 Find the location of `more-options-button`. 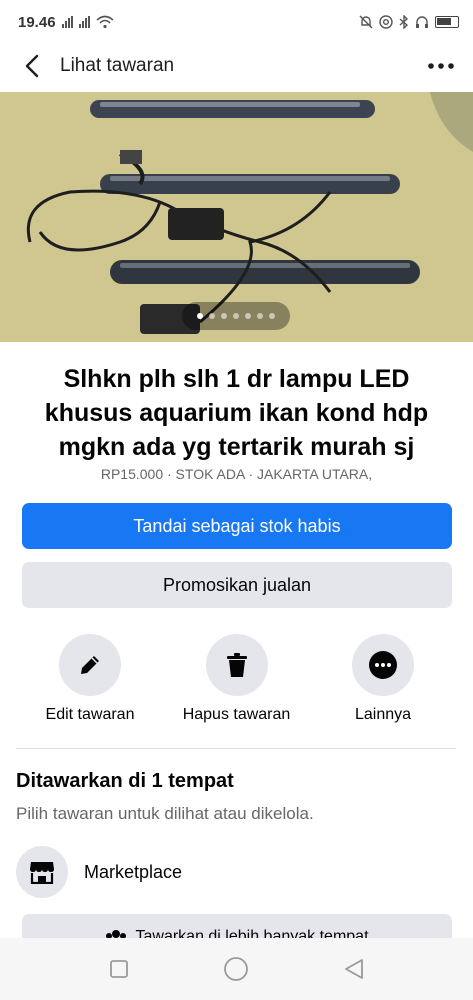

more-options-button is located at coordinates (441, 66).